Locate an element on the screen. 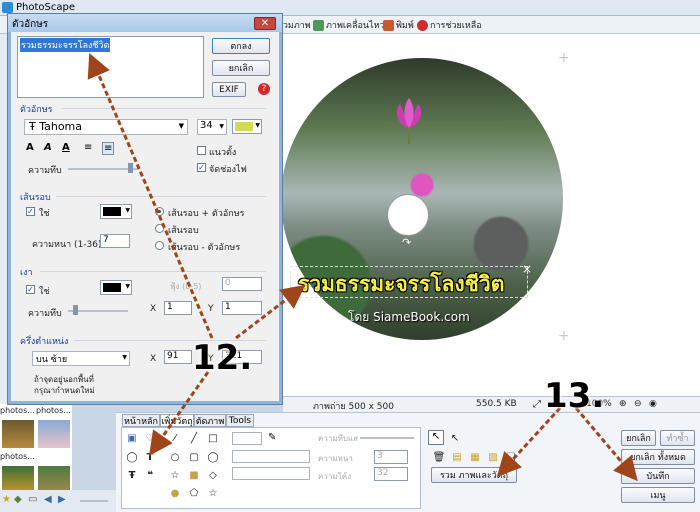 This screenshot has height=512, width=700. step-13-label: 13. is located at coordinates (574, 396).